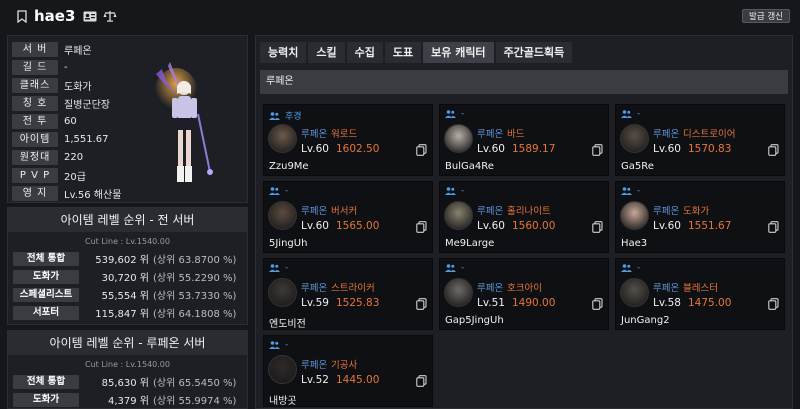  I want to click on card-name: Gap5JingUh, so click(474, 320).